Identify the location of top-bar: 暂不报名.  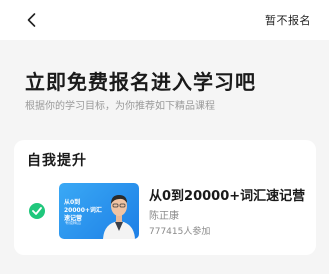
(164, 20).